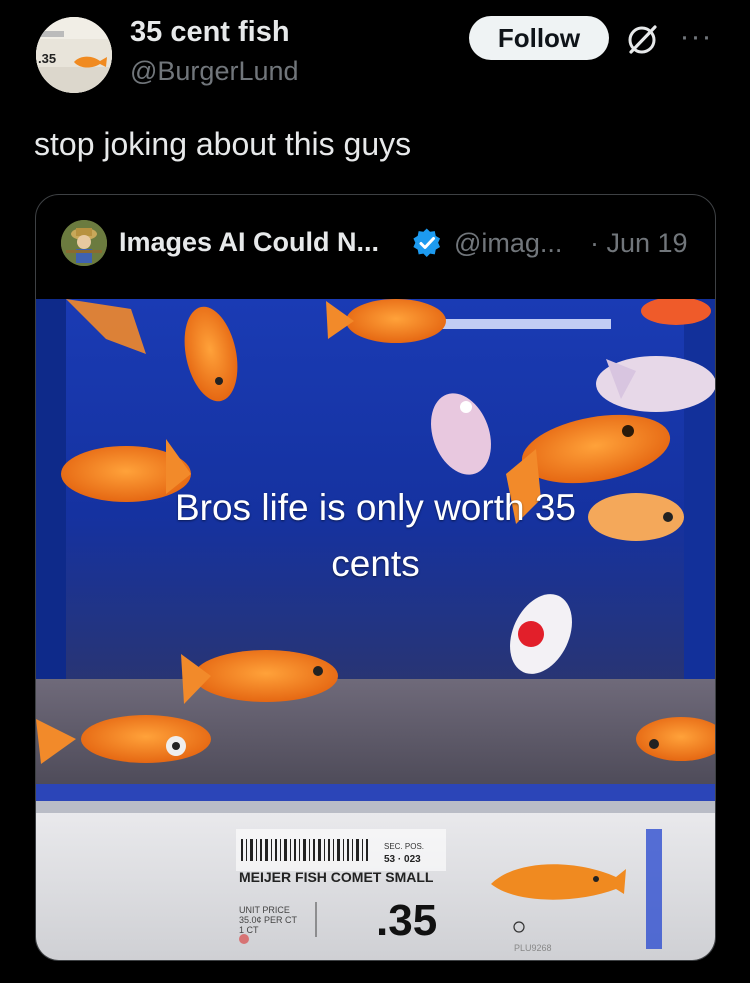  What do you see at coordinates (214, 71) in the screenshot?
I see `author-handle: @BurgerLund` at bounding box center [214, 71].